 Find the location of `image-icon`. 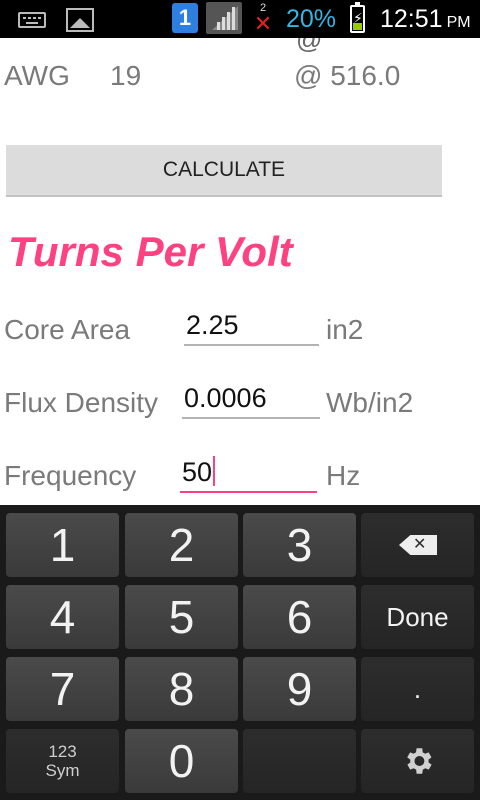

image-icon is located at coordinates (80, 20).